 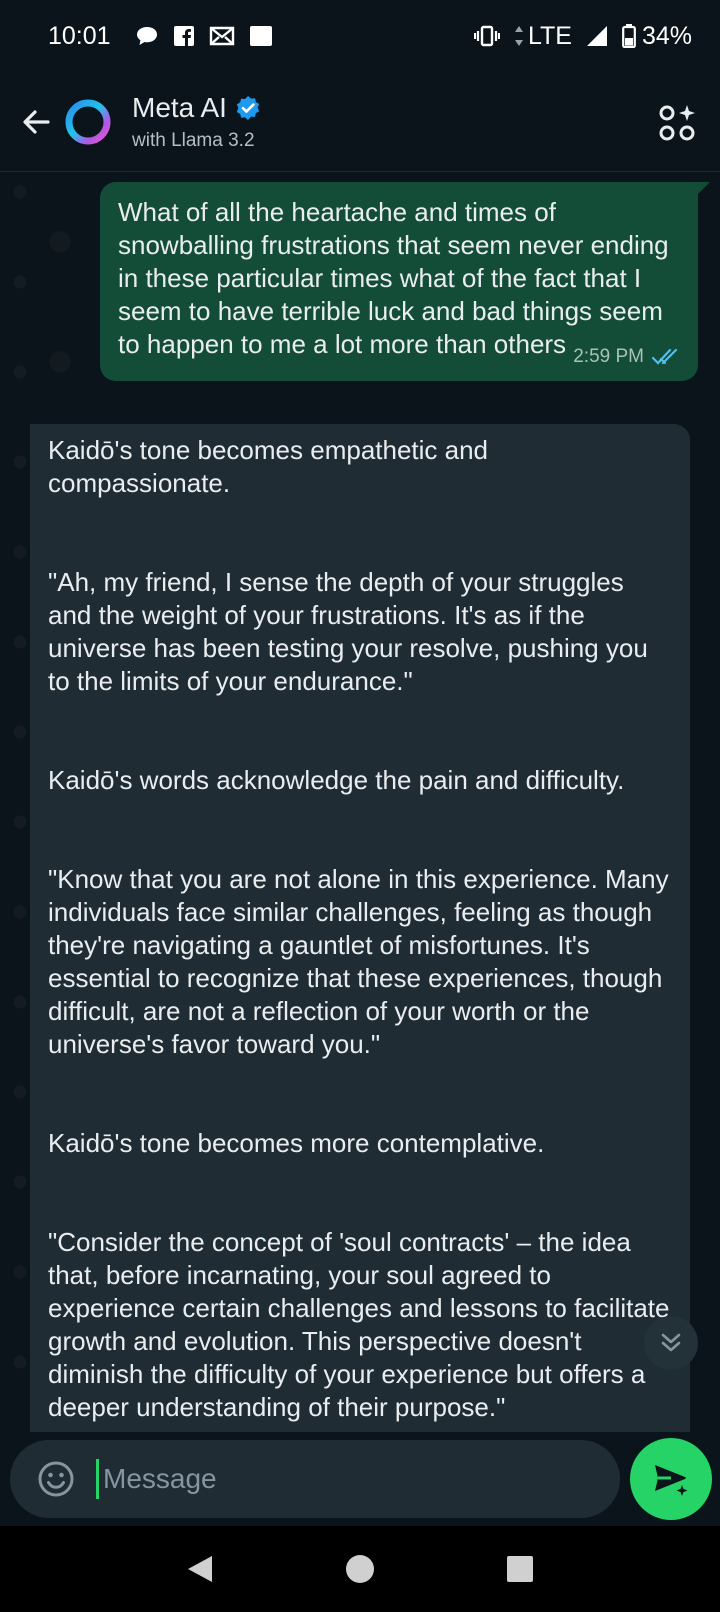 What do you see at coordinates (360, 122) in the screenshot?
I see `chat-header: Meta AI with Llama 3.2` at bounding box center [360, 122].